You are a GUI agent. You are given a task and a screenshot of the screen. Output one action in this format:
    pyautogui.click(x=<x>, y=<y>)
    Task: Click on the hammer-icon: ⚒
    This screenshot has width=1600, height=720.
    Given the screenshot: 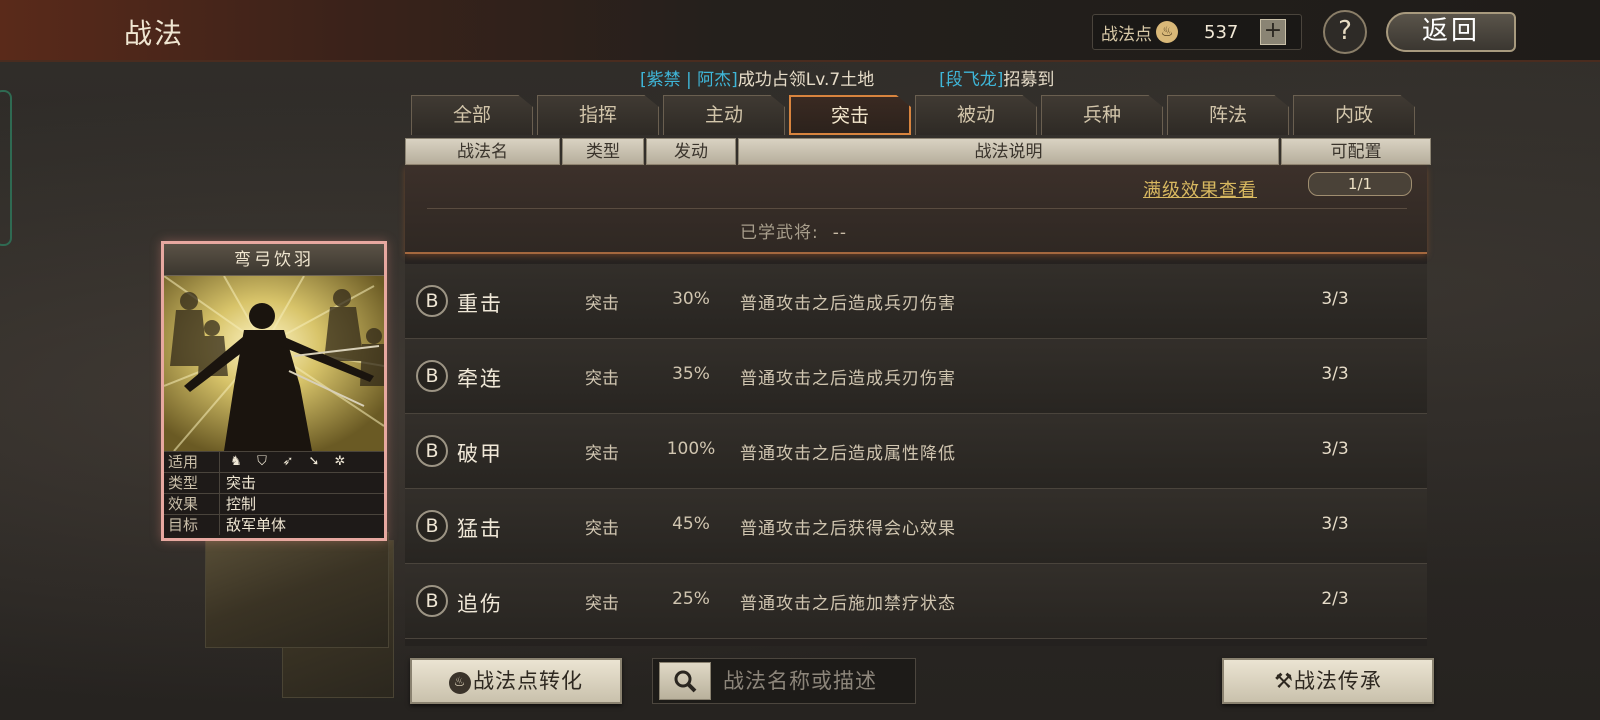 What is the action you would take?
    pyautogui.click(x=1284, y=681)
    